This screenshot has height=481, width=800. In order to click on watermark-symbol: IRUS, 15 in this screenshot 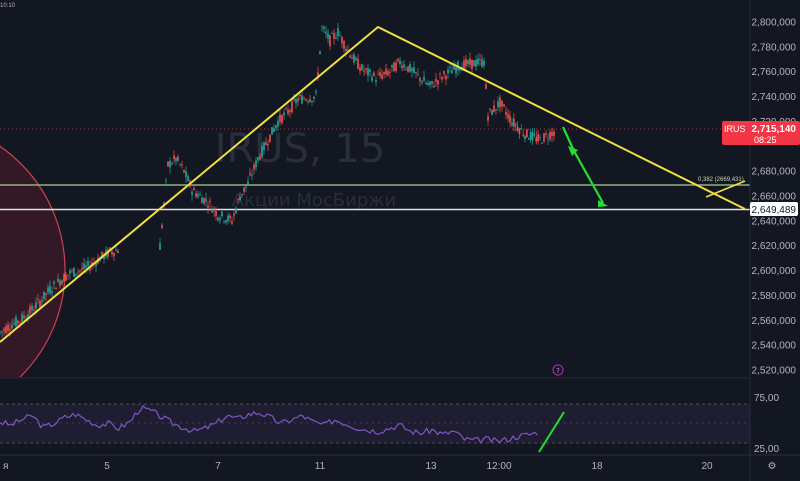, I will do `click(300, 149)`.